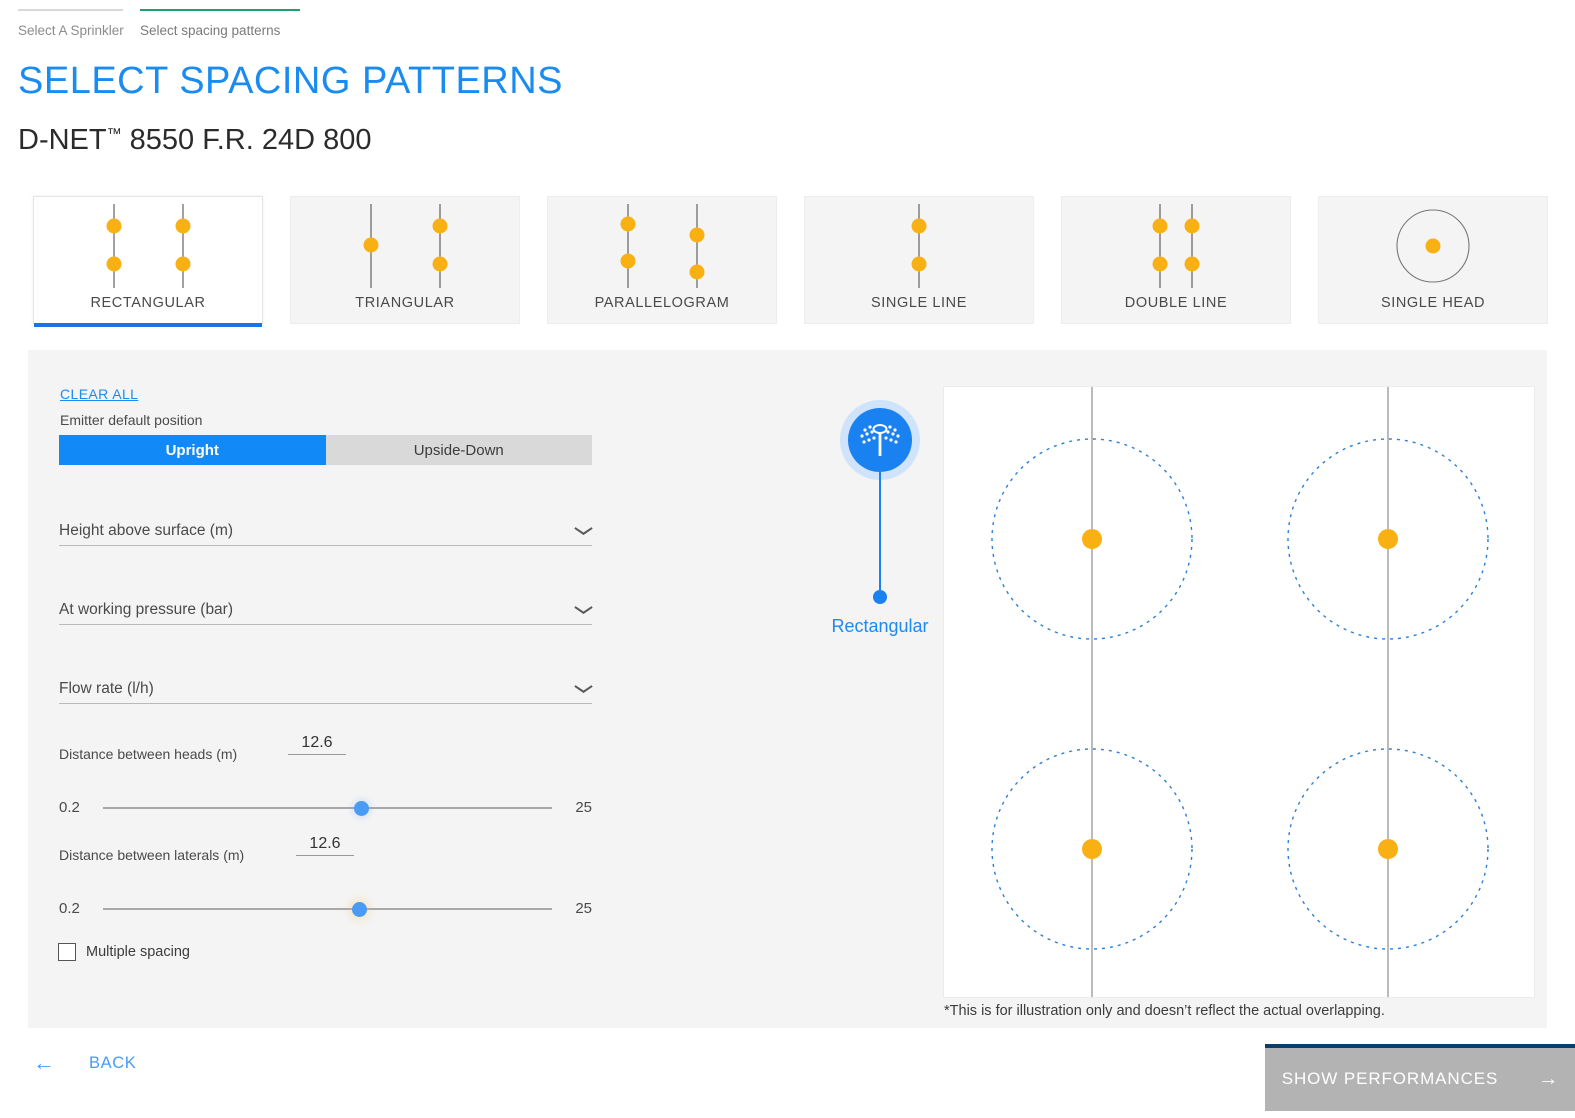 This screenshot has height=1118, width=1575. What do you see at coordinates (106, 688) in the screenshot?
I see `dropdown-label: Flow rate (l/h)` at bounding box center [106, 688].